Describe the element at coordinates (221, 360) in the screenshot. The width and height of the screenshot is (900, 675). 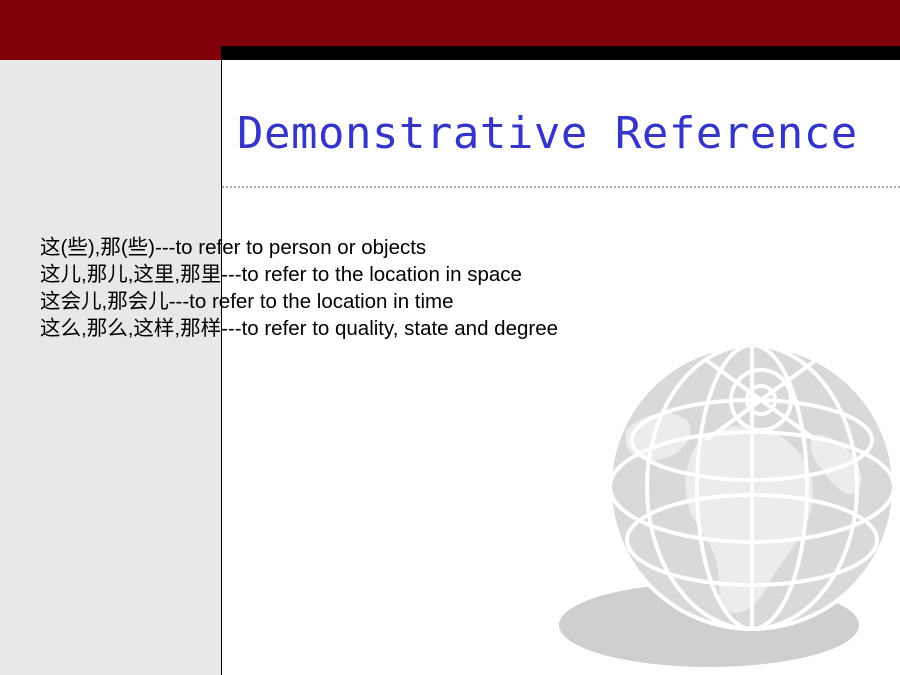
I see `vertical-divider` at that location.